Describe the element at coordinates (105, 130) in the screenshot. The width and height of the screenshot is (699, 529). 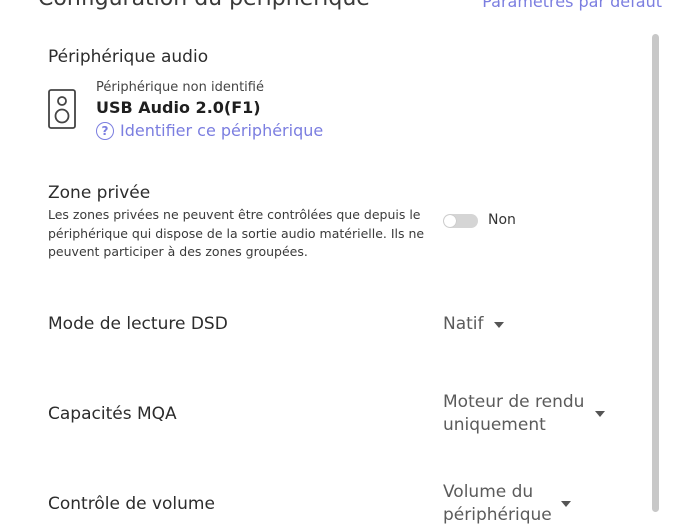
I see `question-circle-icon: ?` at that location.